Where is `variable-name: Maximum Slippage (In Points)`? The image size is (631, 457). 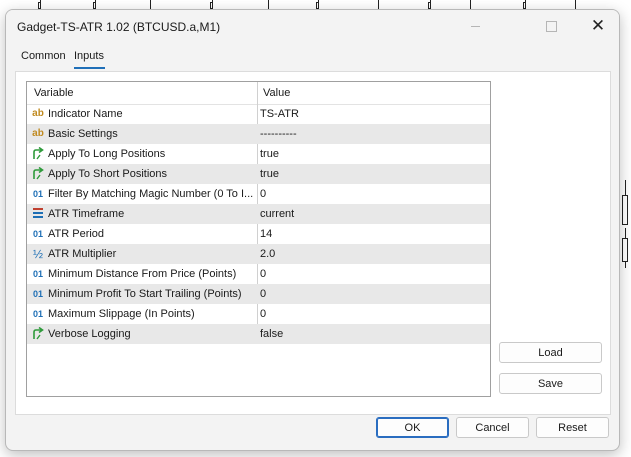 variable-name: Maximum Slippage (In Points) is located at coordinates (121, 314).